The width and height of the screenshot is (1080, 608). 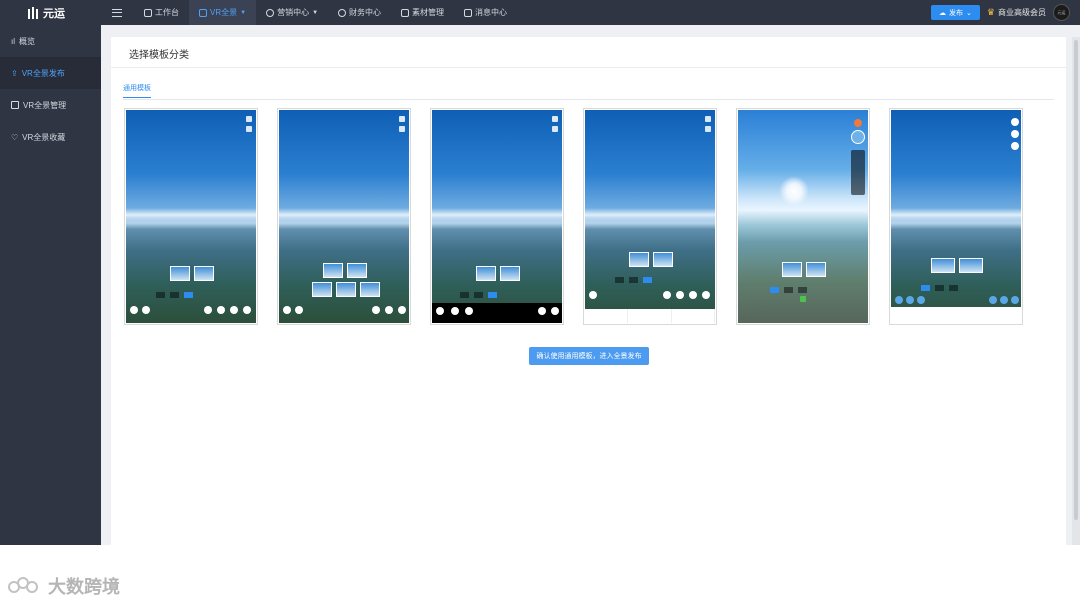 I want to click on logo-text: 元运, so click(x=54, y=13).